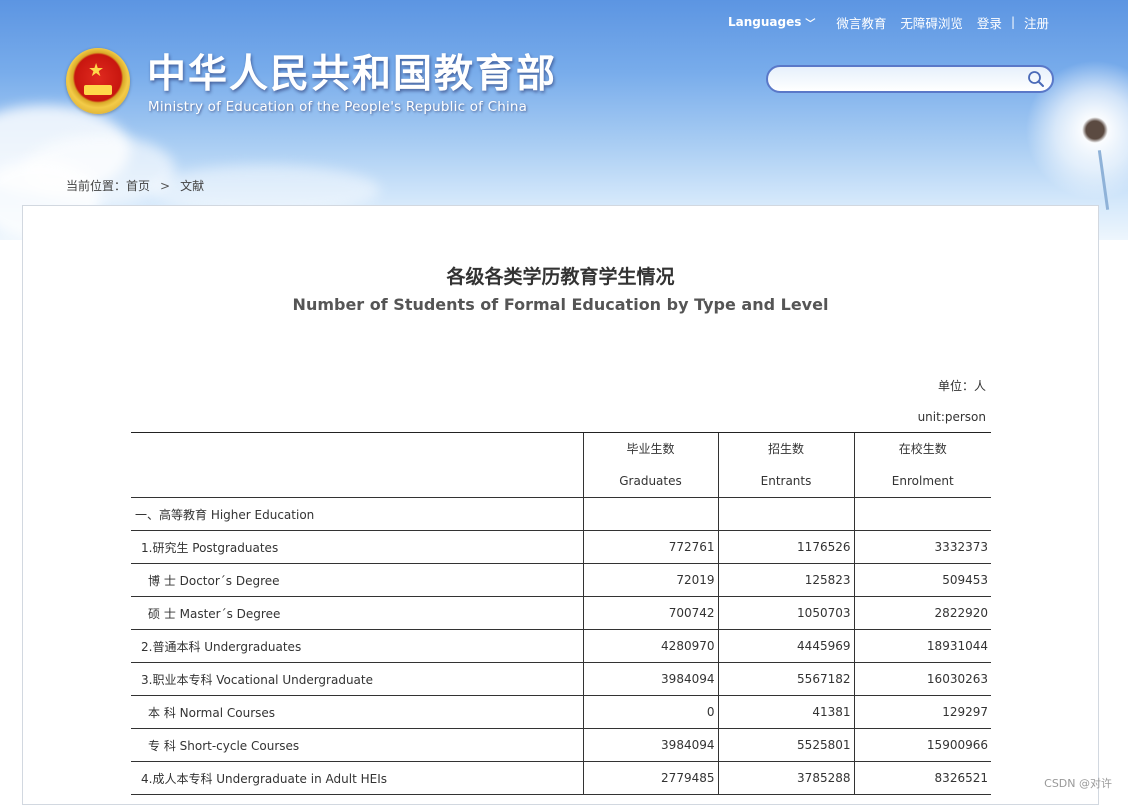 The image size is (1128, 805). Describe the element at coordinates (96, 186) in the screenshot. I see `breadcrumb-prefix: 当前位置：` at that location.